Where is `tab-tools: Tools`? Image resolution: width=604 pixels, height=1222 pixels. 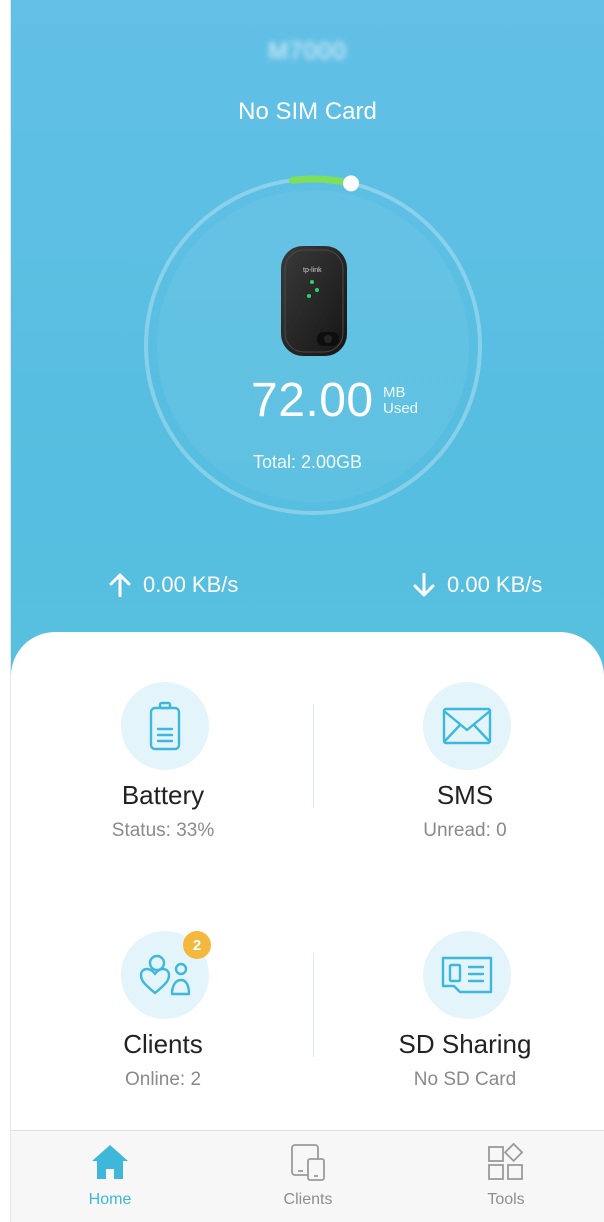 tab-tools: Tools is located at coordinates (505, 1176).